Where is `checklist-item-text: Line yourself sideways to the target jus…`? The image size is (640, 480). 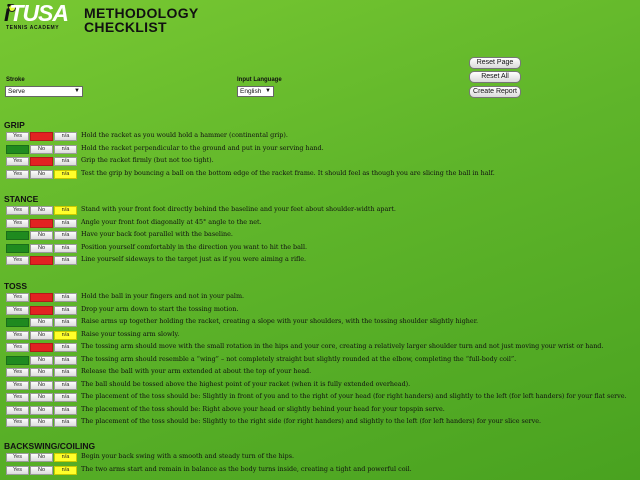 checklist-item-text: Line yourself sideways to the target jus… is located at coordinates (194, 259).